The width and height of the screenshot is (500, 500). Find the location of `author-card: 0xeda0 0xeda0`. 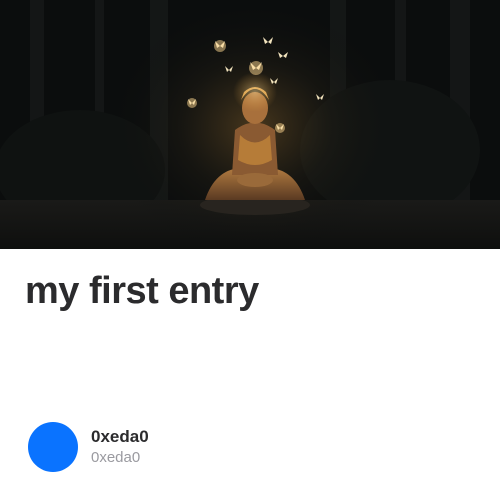

author-card: 0xeda0 0xeda0 is located at coordinates (88, 447).